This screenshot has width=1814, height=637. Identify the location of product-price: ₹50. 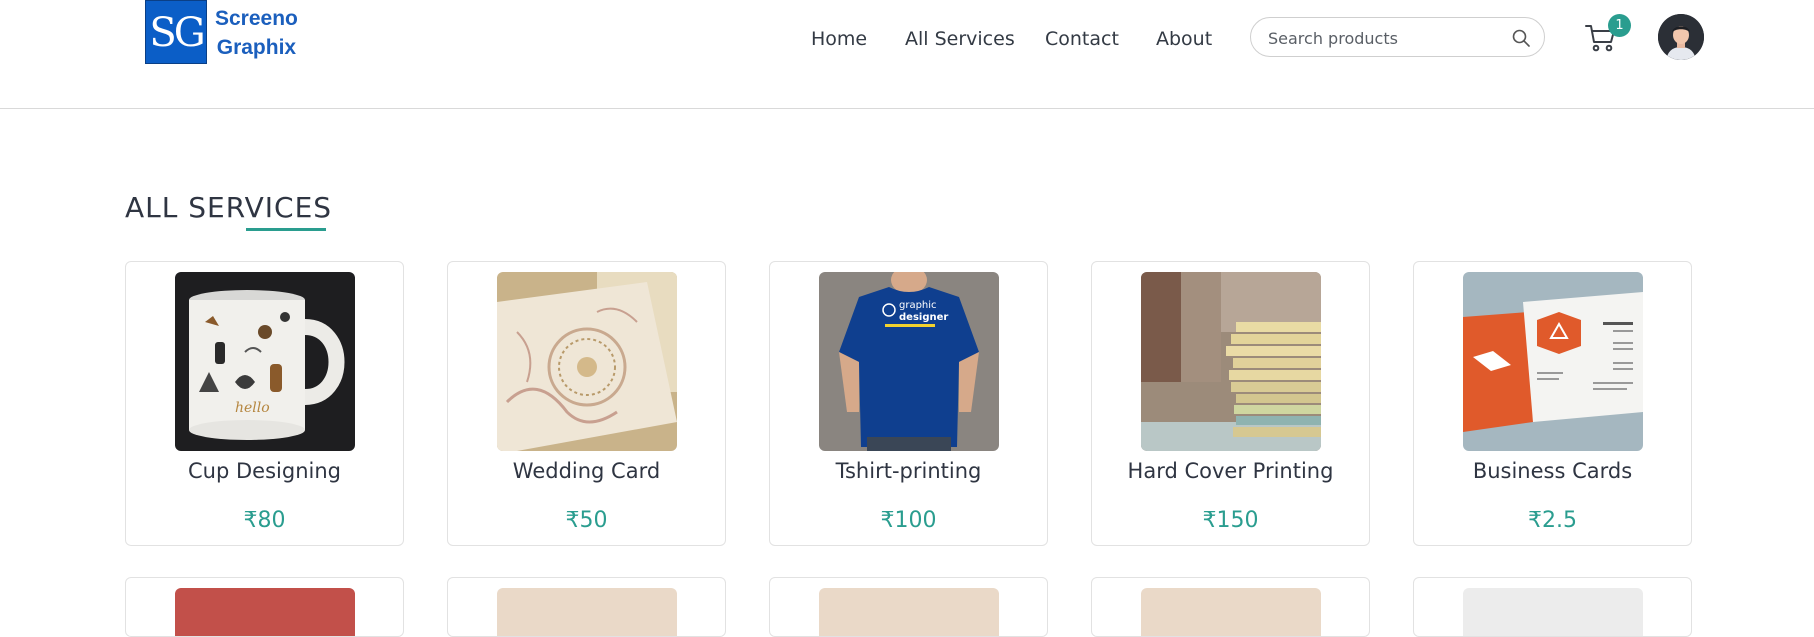
(586, 520).